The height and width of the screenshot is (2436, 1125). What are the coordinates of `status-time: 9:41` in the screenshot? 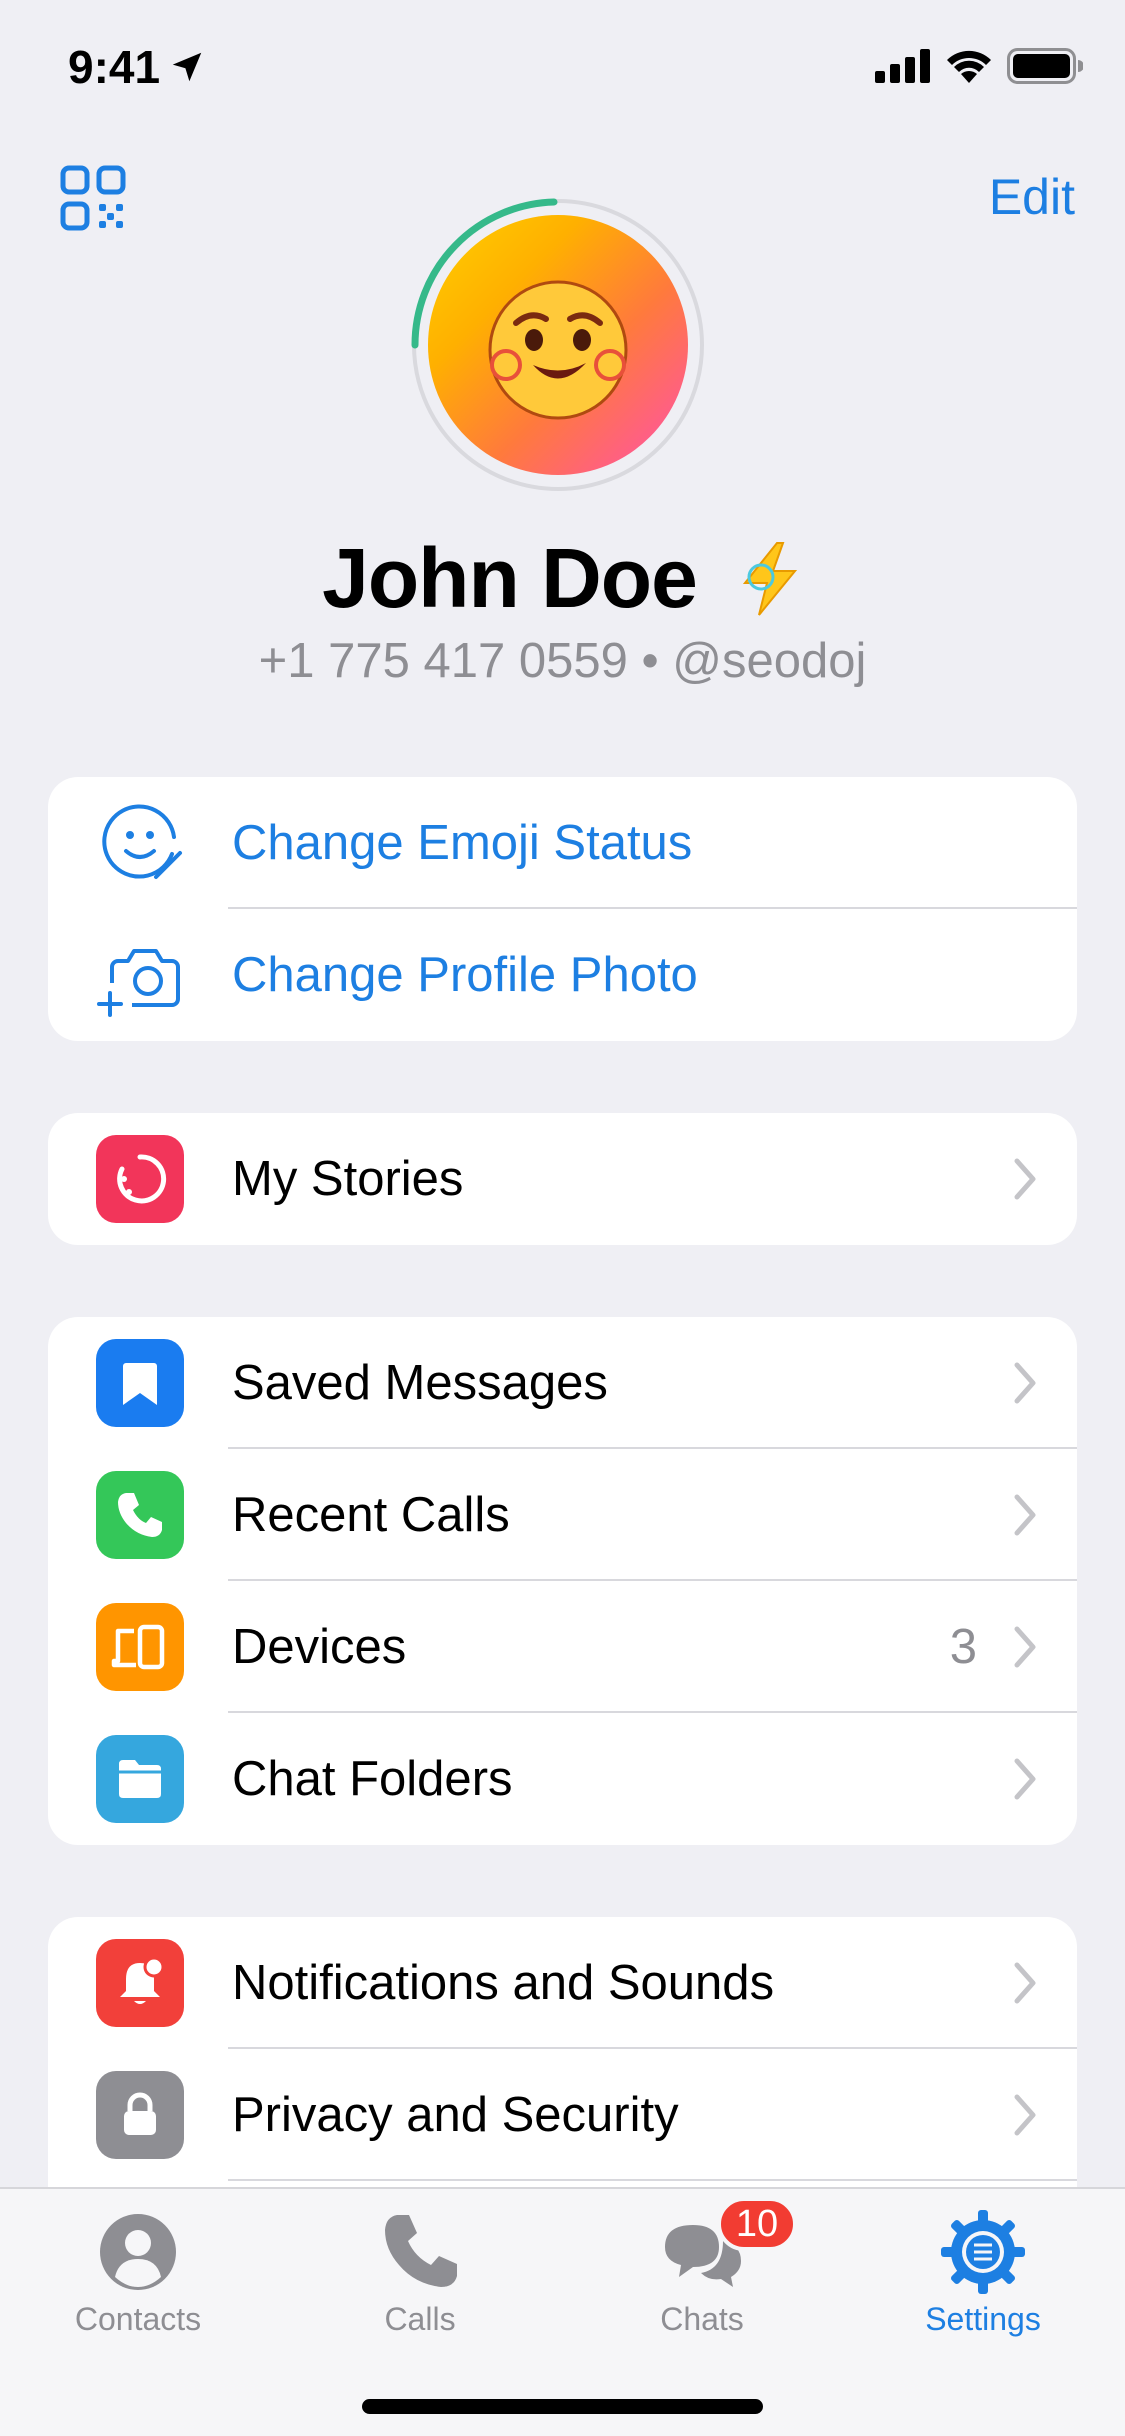 It's located at (137, 67).